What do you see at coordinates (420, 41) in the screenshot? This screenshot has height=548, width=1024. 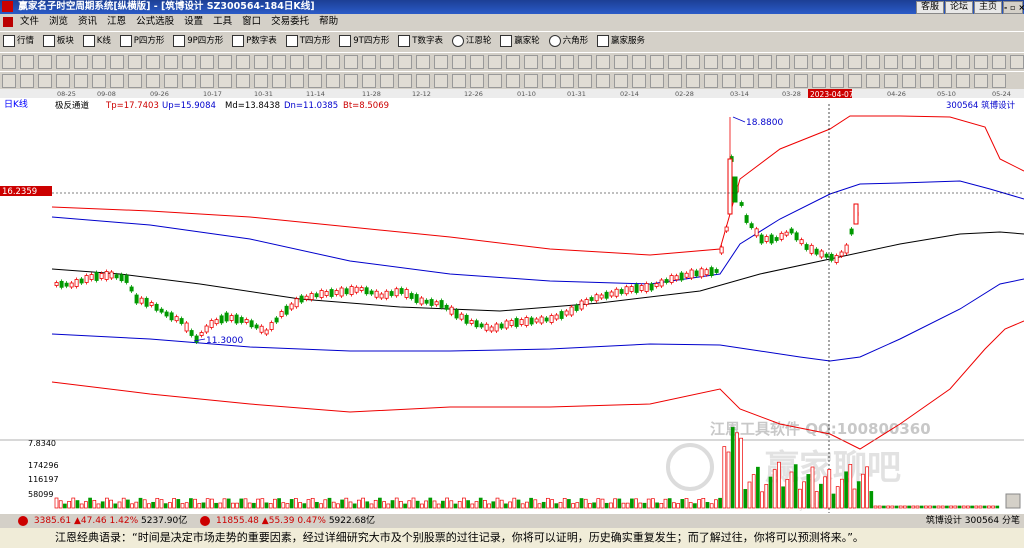 I see `toolbar-t-table-button: T数字表` at bounding box center [420, 41].